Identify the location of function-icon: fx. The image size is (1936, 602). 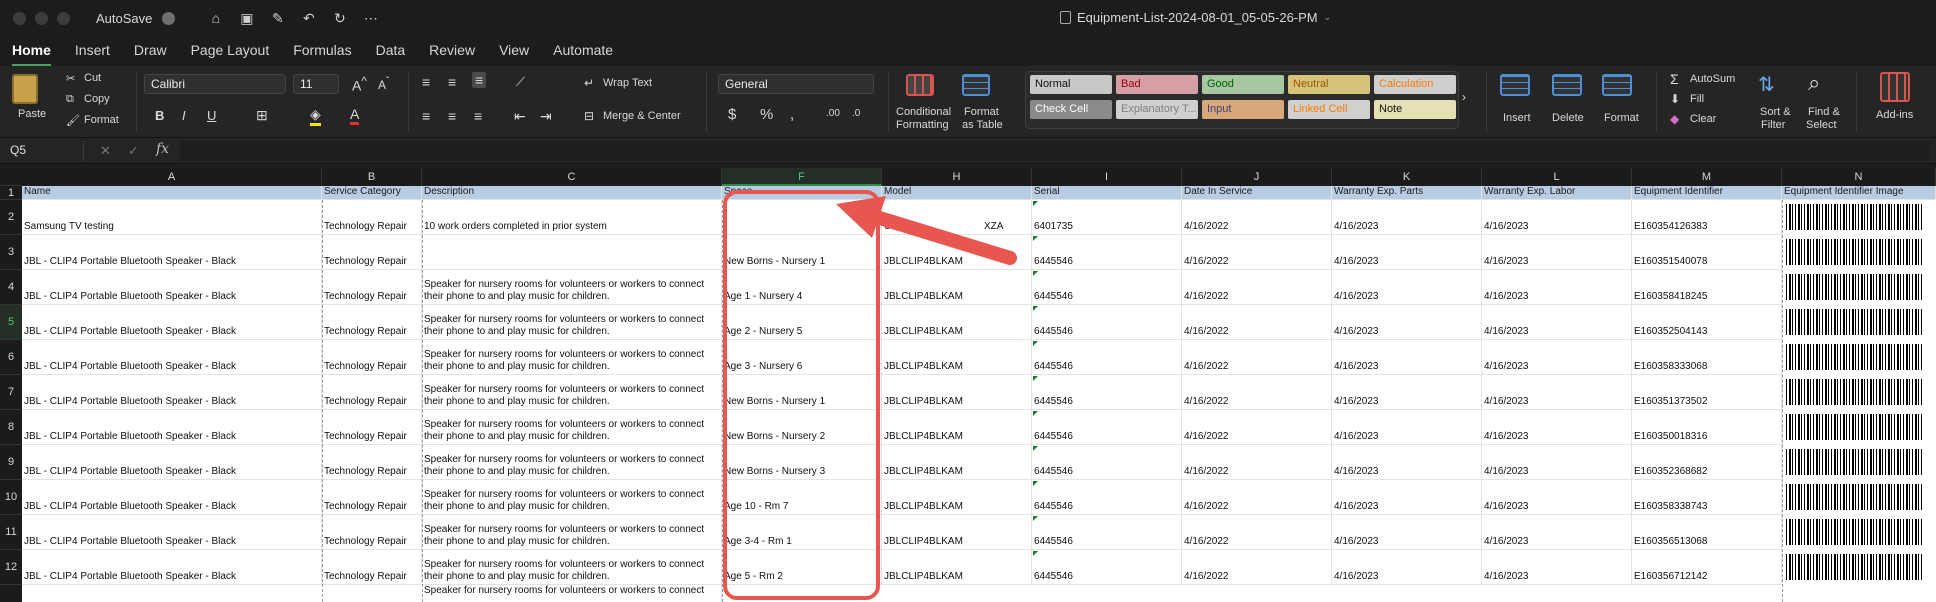
(162, 149).